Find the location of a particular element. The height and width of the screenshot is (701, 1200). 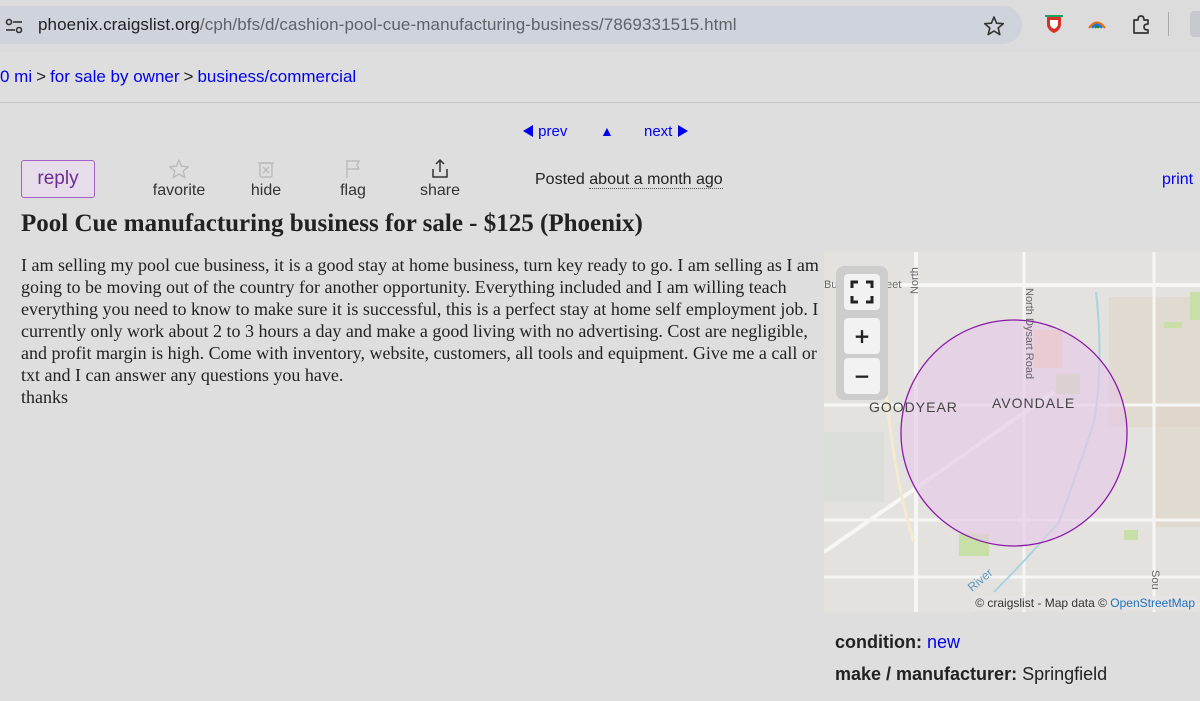

url-host: phoenix.craigslist.org is located at coordinates (119, 24).